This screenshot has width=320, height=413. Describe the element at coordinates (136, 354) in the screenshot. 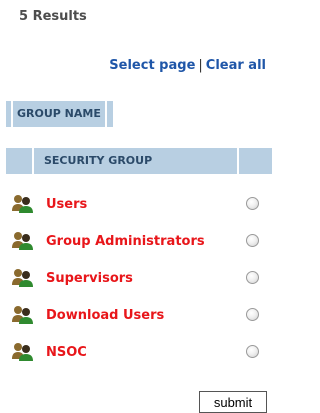

I see `table-row: NSOC` at that location.